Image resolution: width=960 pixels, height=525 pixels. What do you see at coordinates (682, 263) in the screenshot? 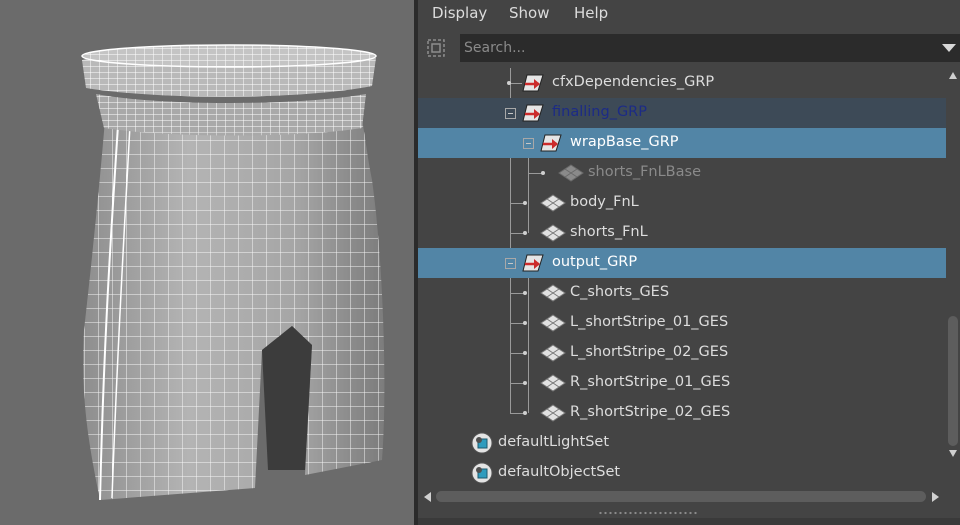
I see `tree-row: output_GRP` at bounding box center [682, 263].